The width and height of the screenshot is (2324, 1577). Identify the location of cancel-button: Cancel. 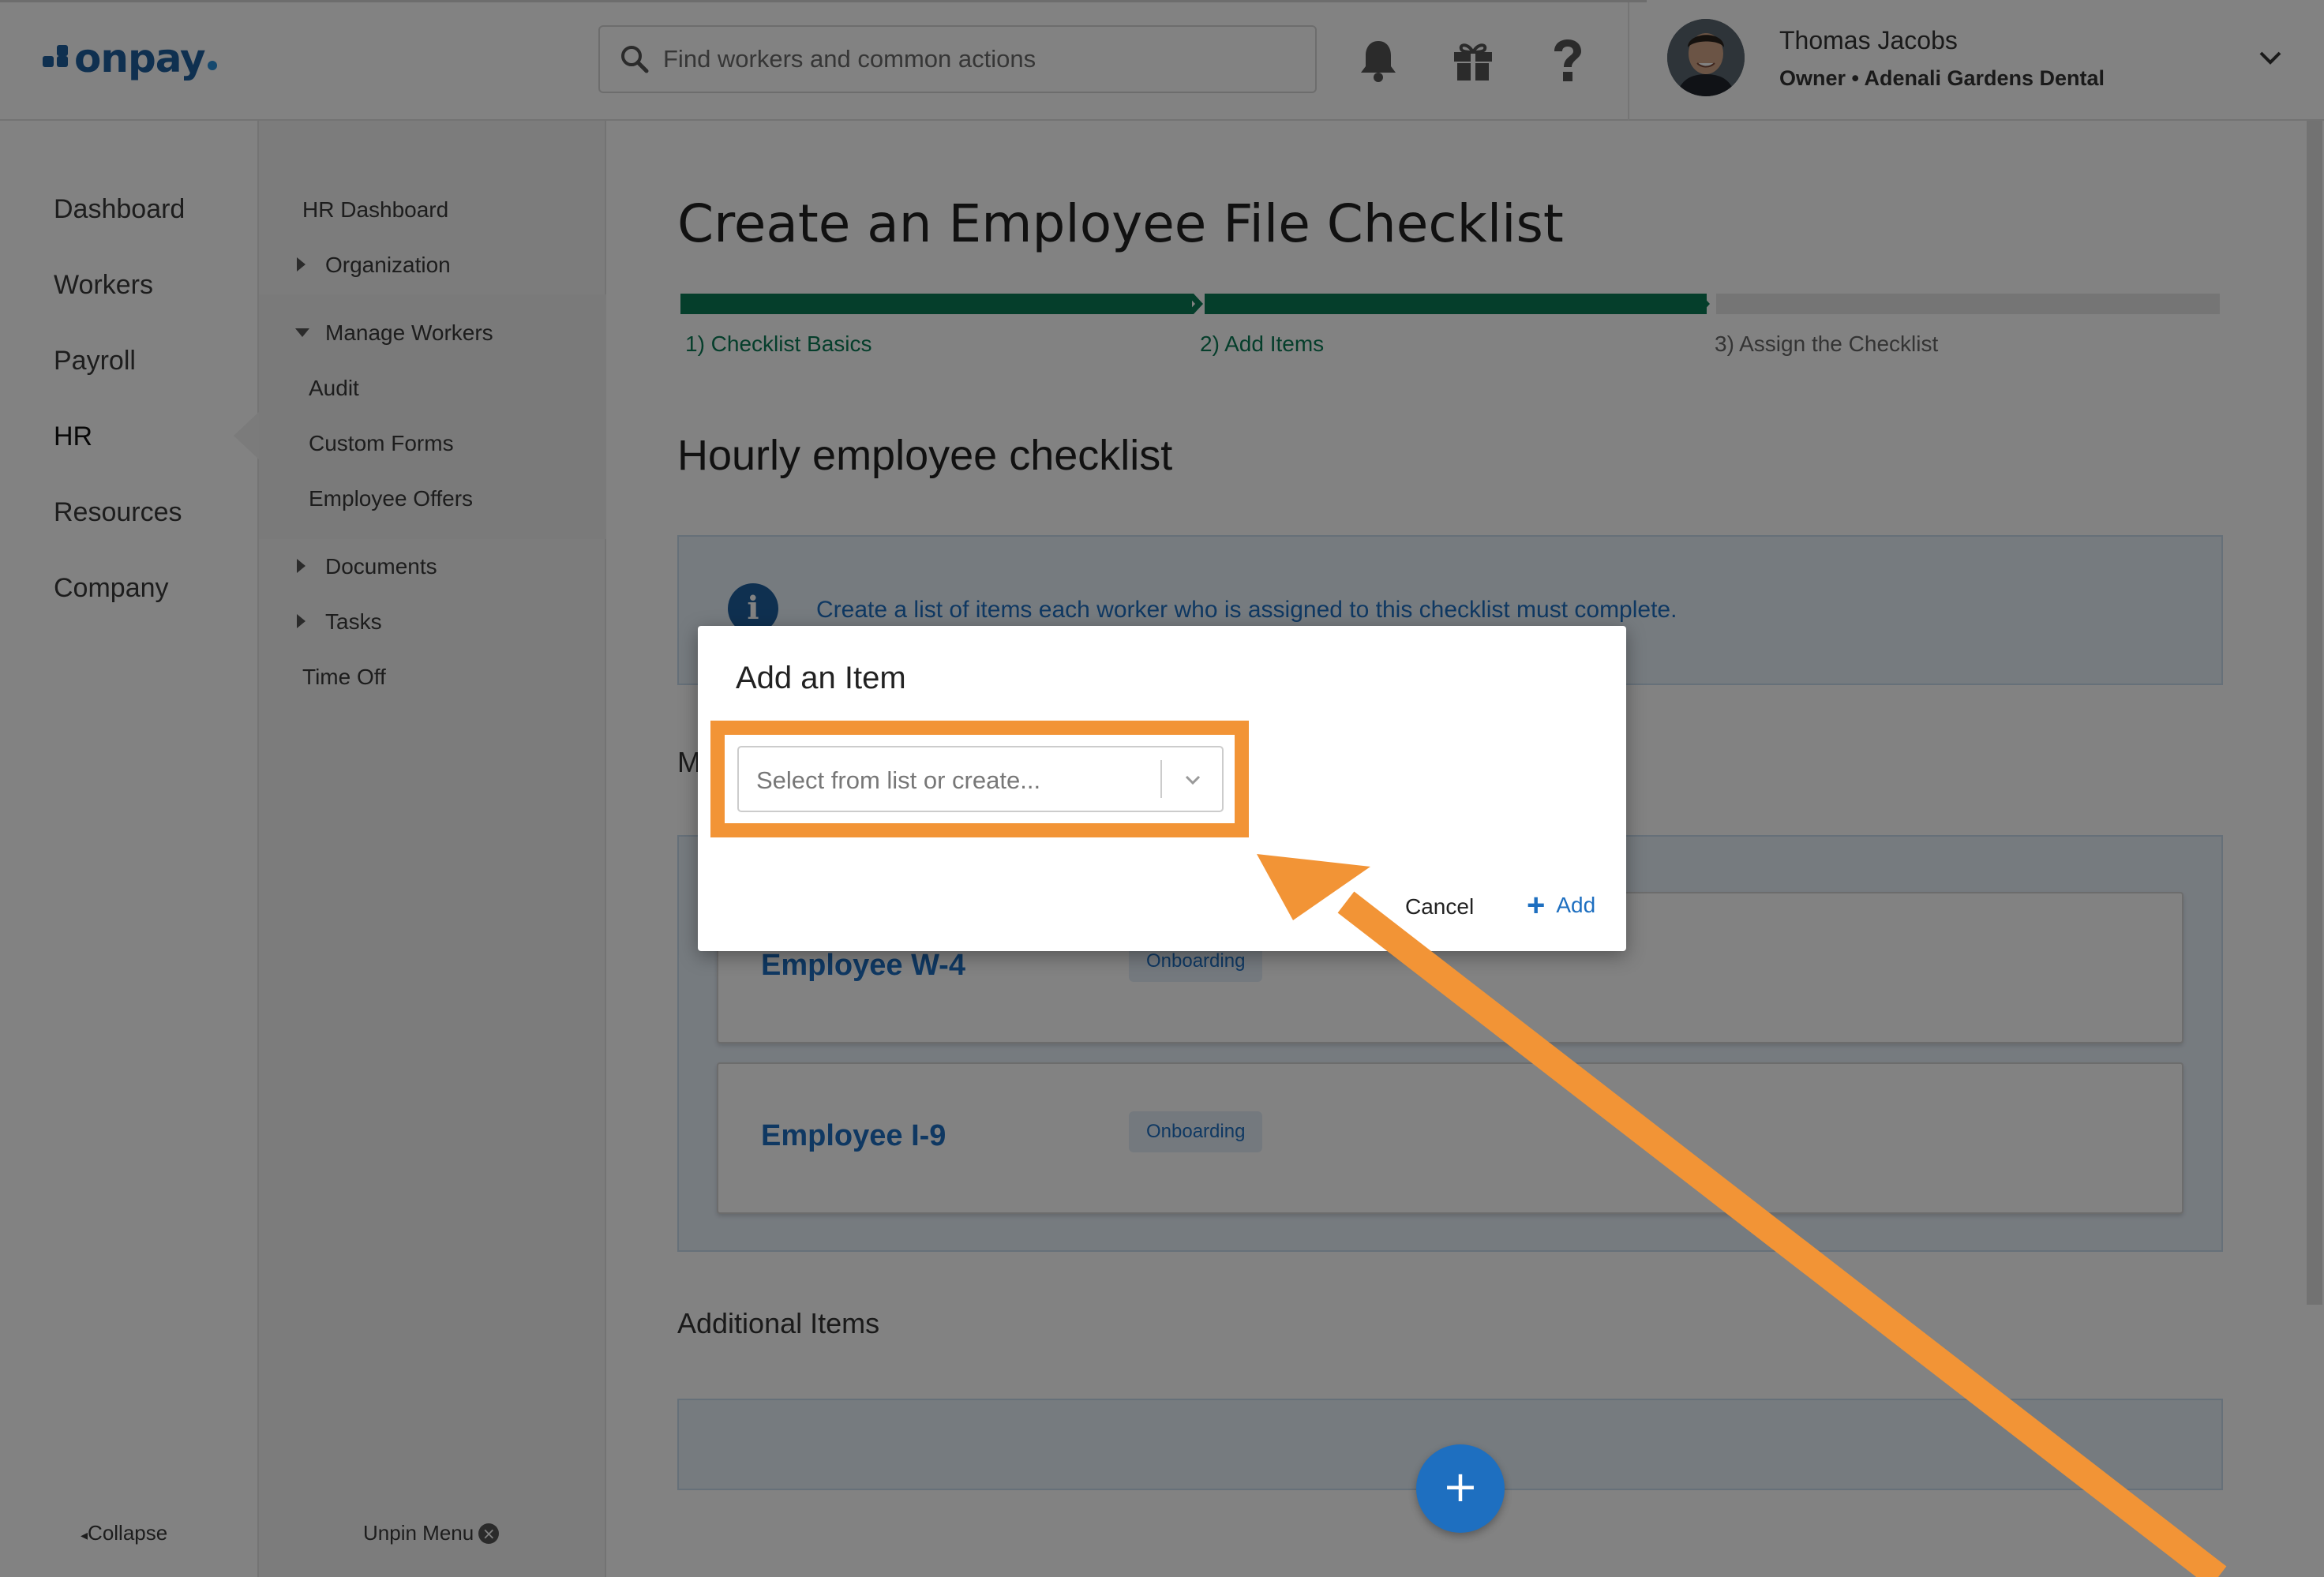
(1439, 907).